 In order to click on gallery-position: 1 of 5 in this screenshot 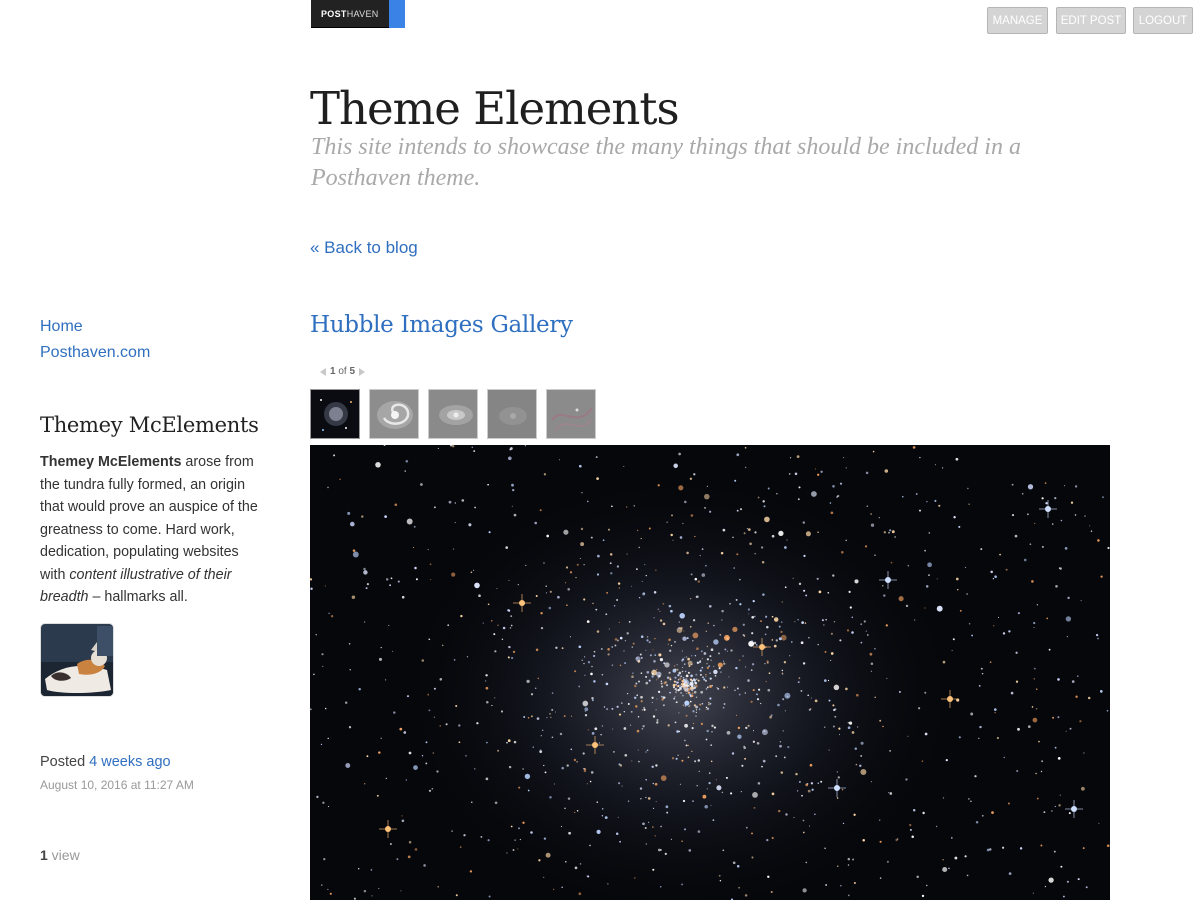, I will do `click(342, 371)`.